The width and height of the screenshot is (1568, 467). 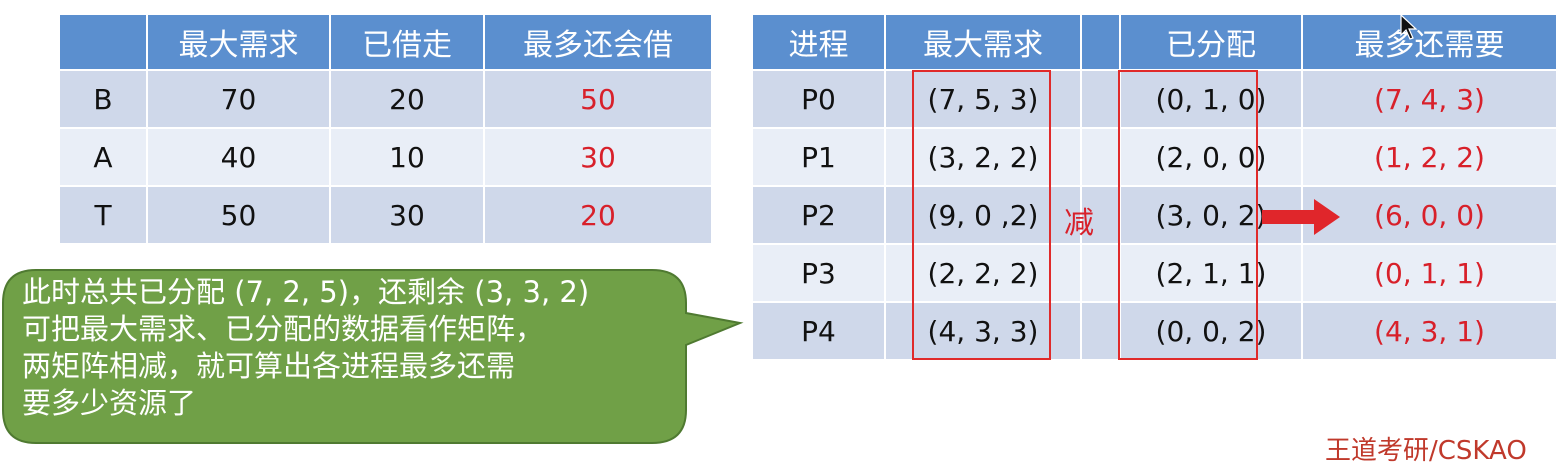 I want to click on borrowed: 20, so click(x=407, y=99).